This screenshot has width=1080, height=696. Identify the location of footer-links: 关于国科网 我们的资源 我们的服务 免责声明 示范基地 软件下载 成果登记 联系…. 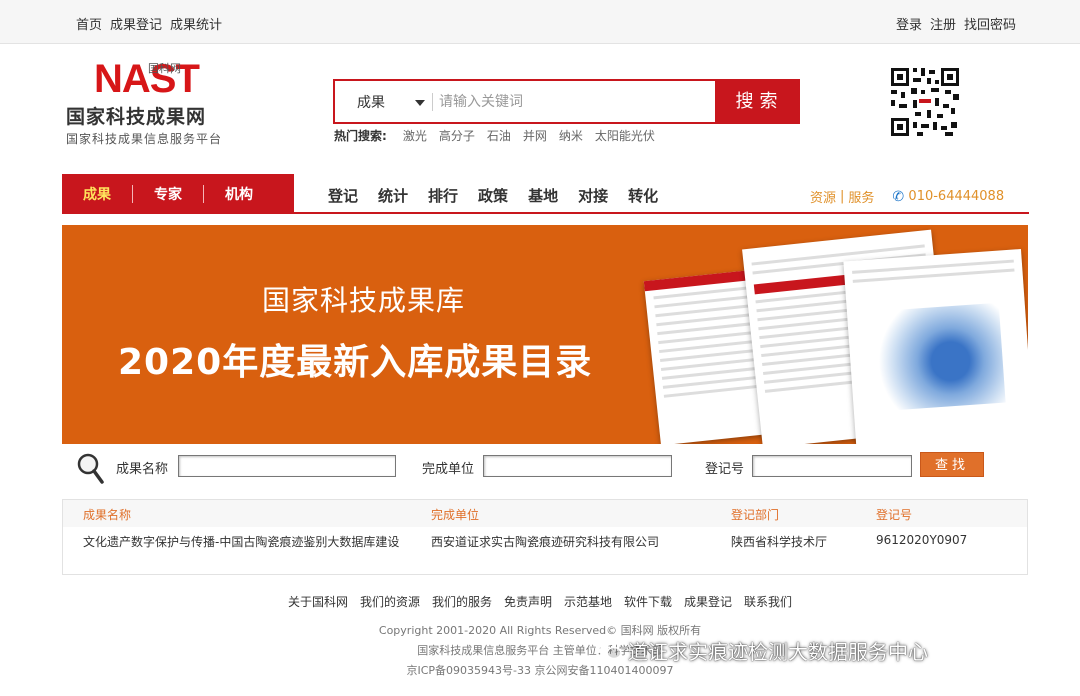
(540, 601).